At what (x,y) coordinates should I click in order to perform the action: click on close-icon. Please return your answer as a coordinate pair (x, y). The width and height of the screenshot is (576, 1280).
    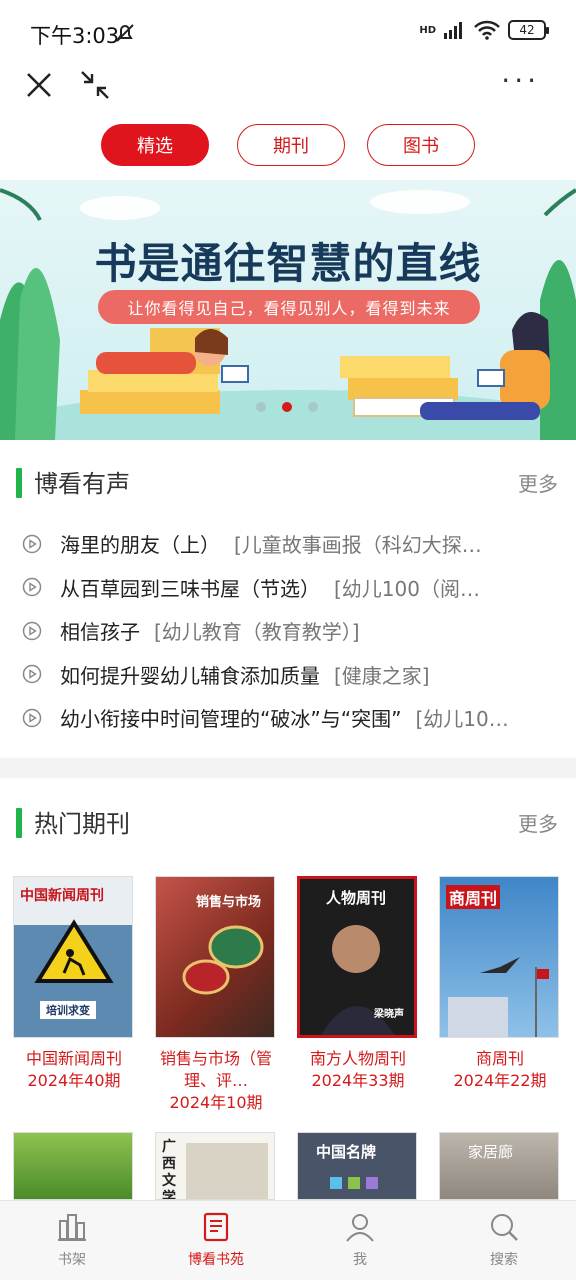
    Looking at the image, I should click on (39, 85).